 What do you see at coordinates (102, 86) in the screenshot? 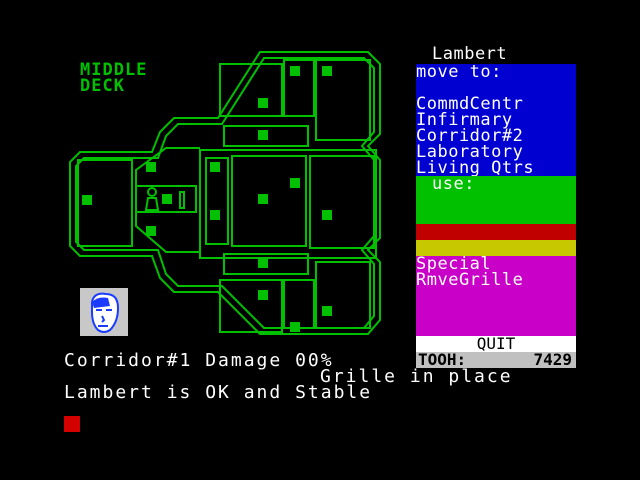
I see `deck-subtitle: DECK` at bounding box center [102, 86].